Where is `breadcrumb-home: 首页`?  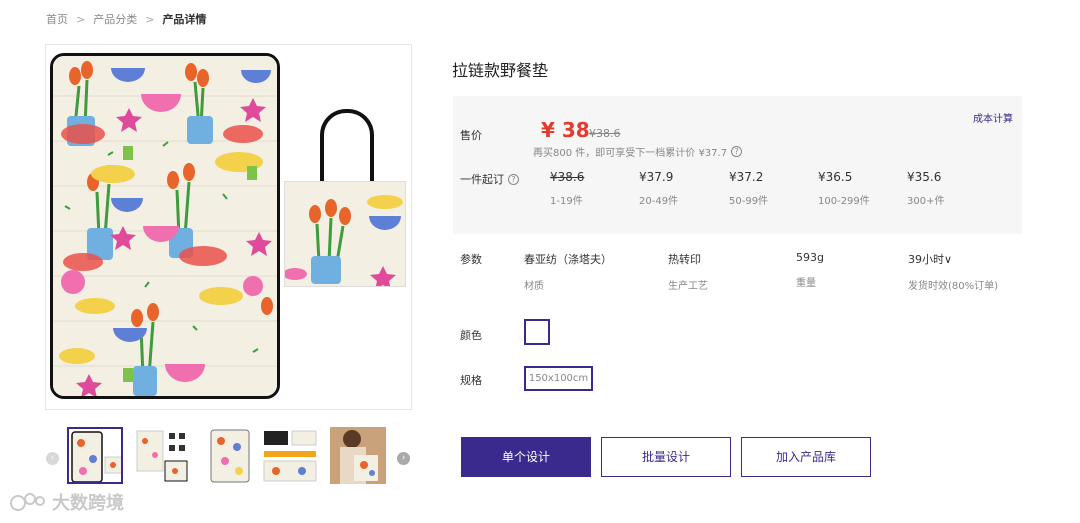 breadcrumb-home: 首页 is located at coordinates (57, 19).